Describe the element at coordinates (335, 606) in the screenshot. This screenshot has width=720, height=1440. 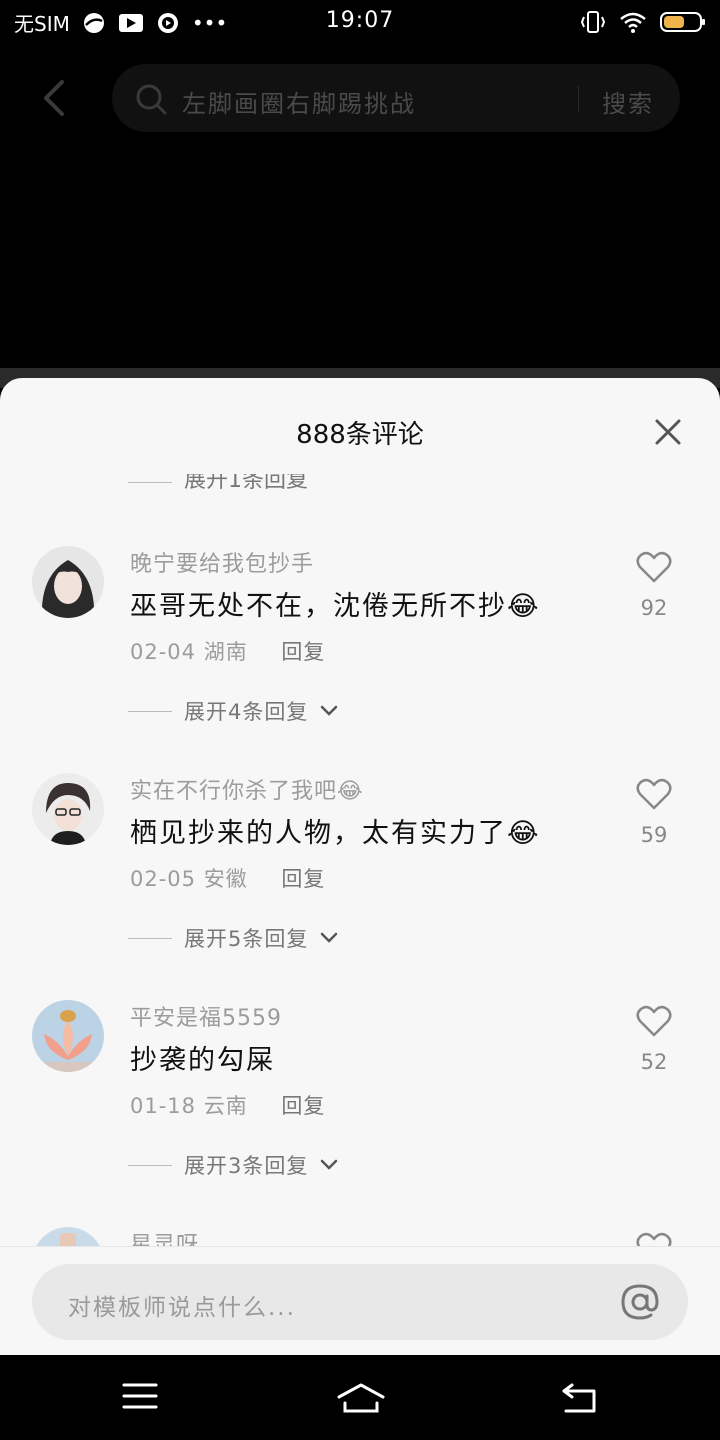
I see `comment-text: 巫哥无处不在，沈倦无所不抄😂` at that location.